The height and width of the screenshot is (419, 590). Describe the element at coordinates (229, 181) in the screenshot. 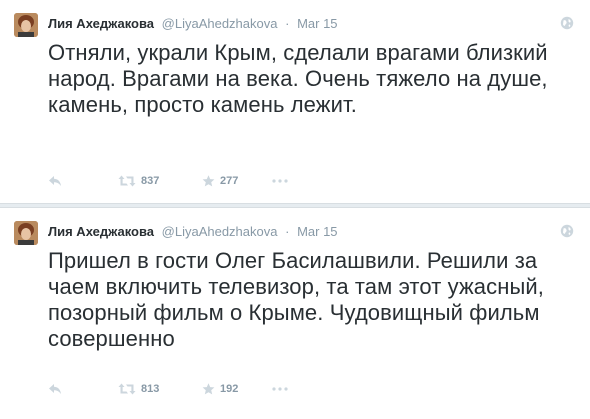

I see `favorite-count: 277` at that location.